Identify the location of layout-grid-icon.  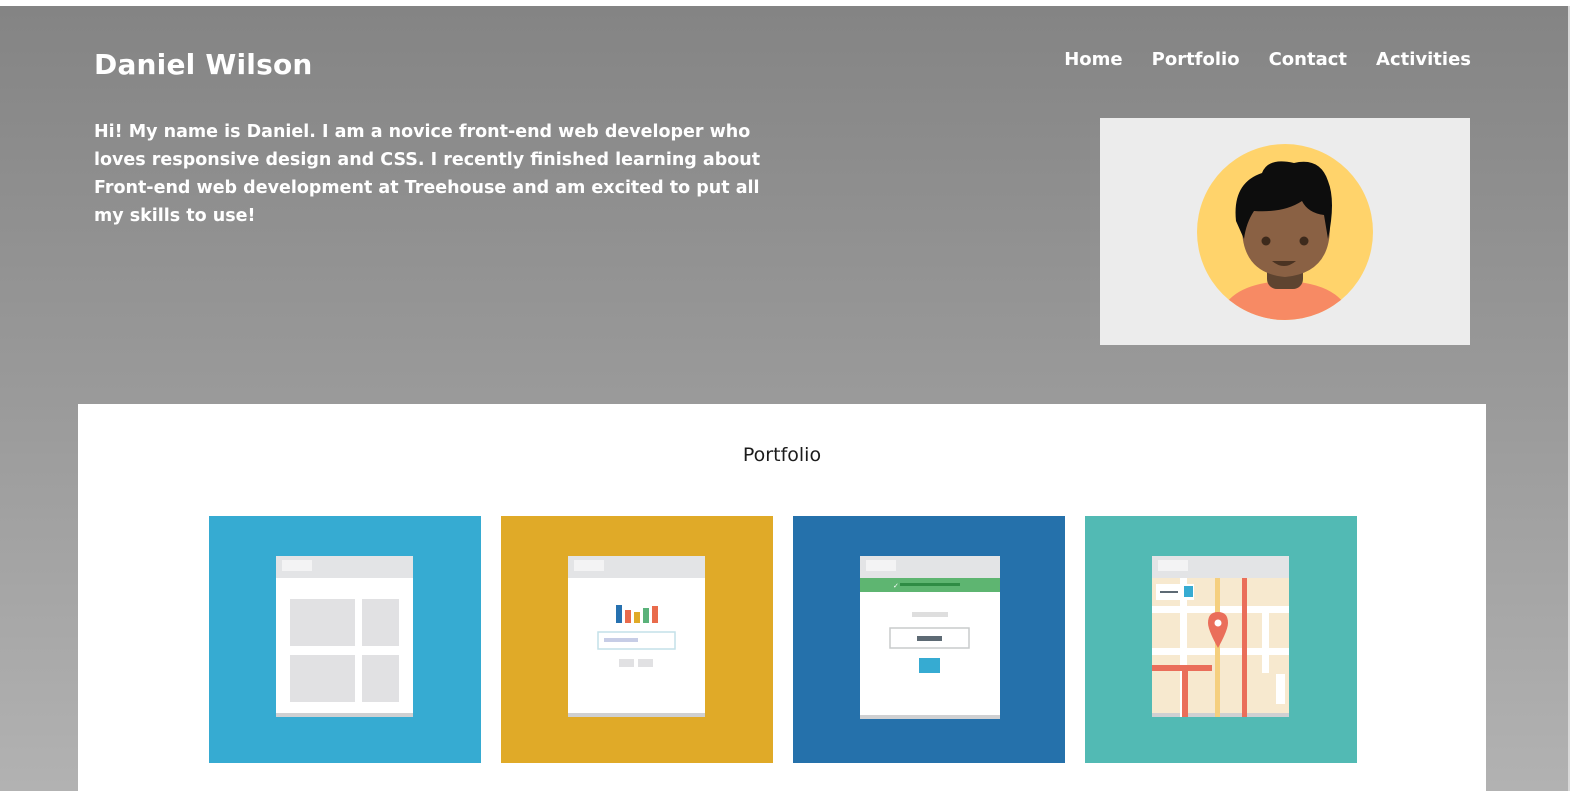
(344, 636).